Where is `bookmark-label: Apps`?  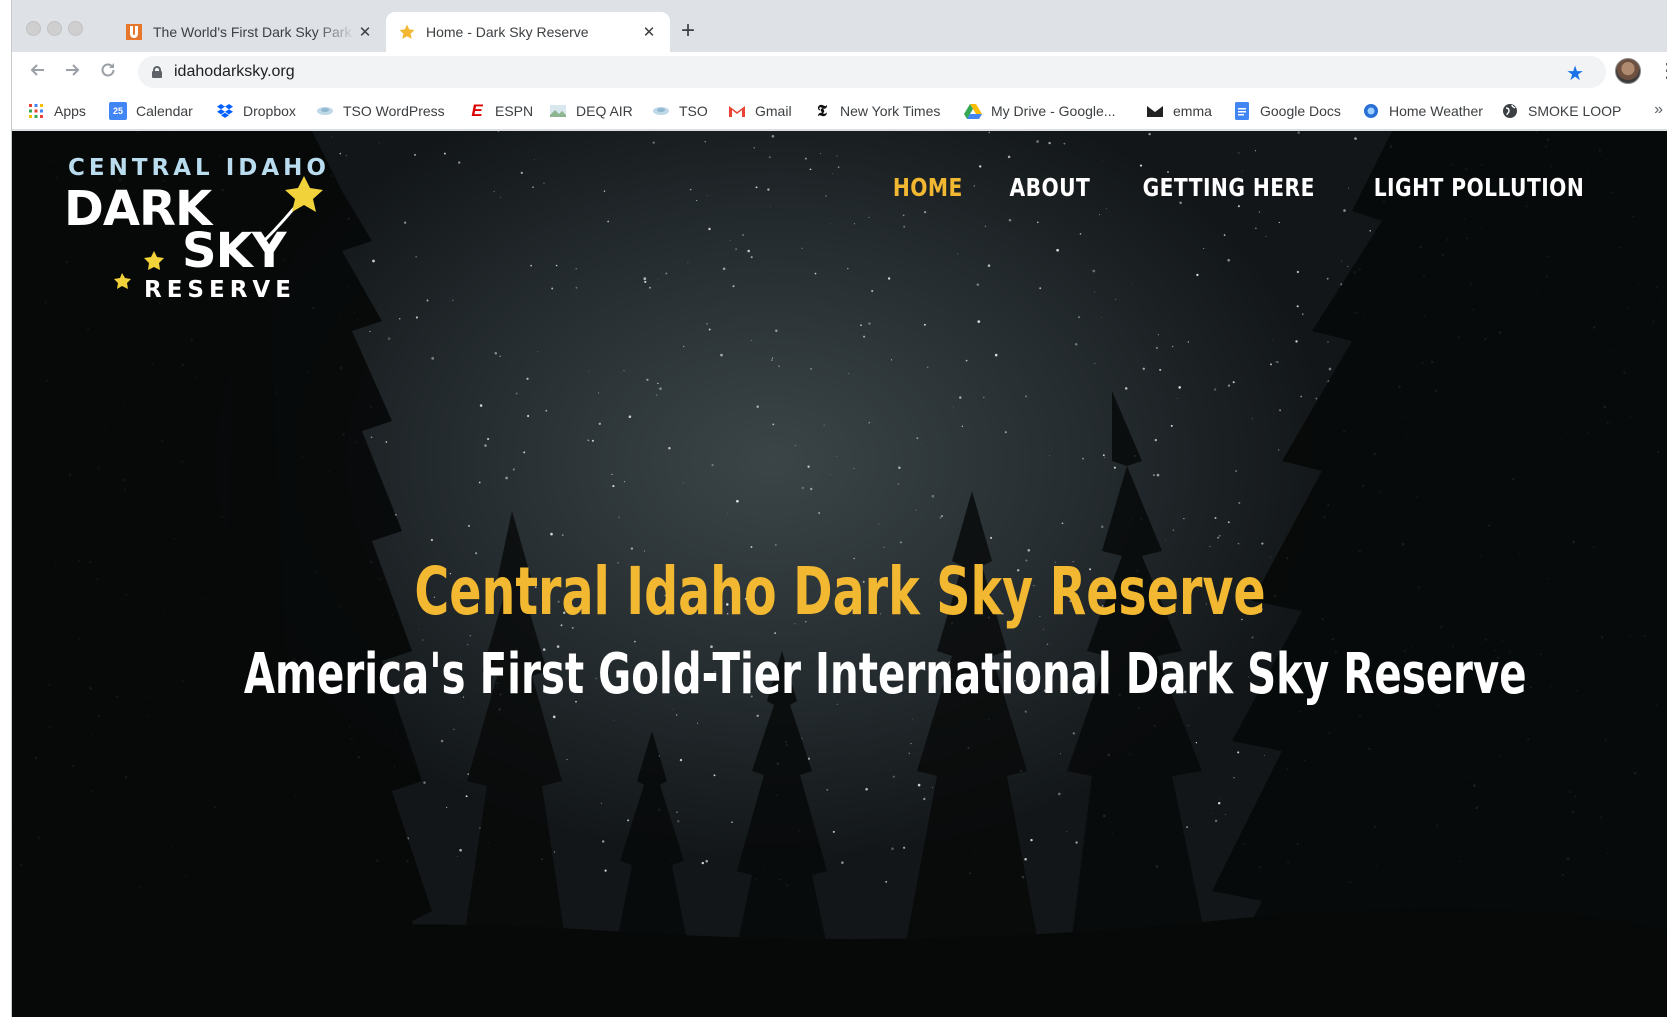
bookmark-label: Apps is located at coordinates (70, 111).